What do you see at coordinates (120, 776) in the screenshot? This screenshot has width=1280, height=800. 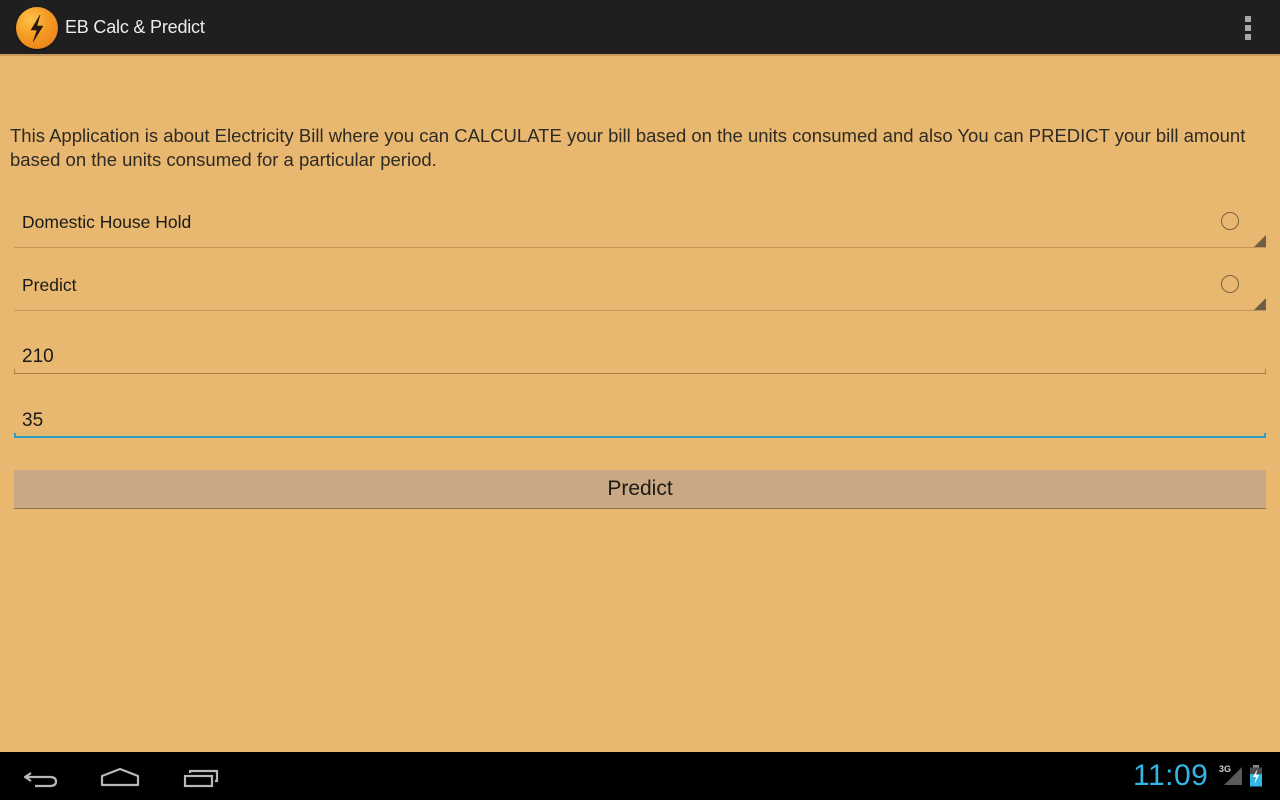 I see `home-icon` at bounding box center [120, 776].